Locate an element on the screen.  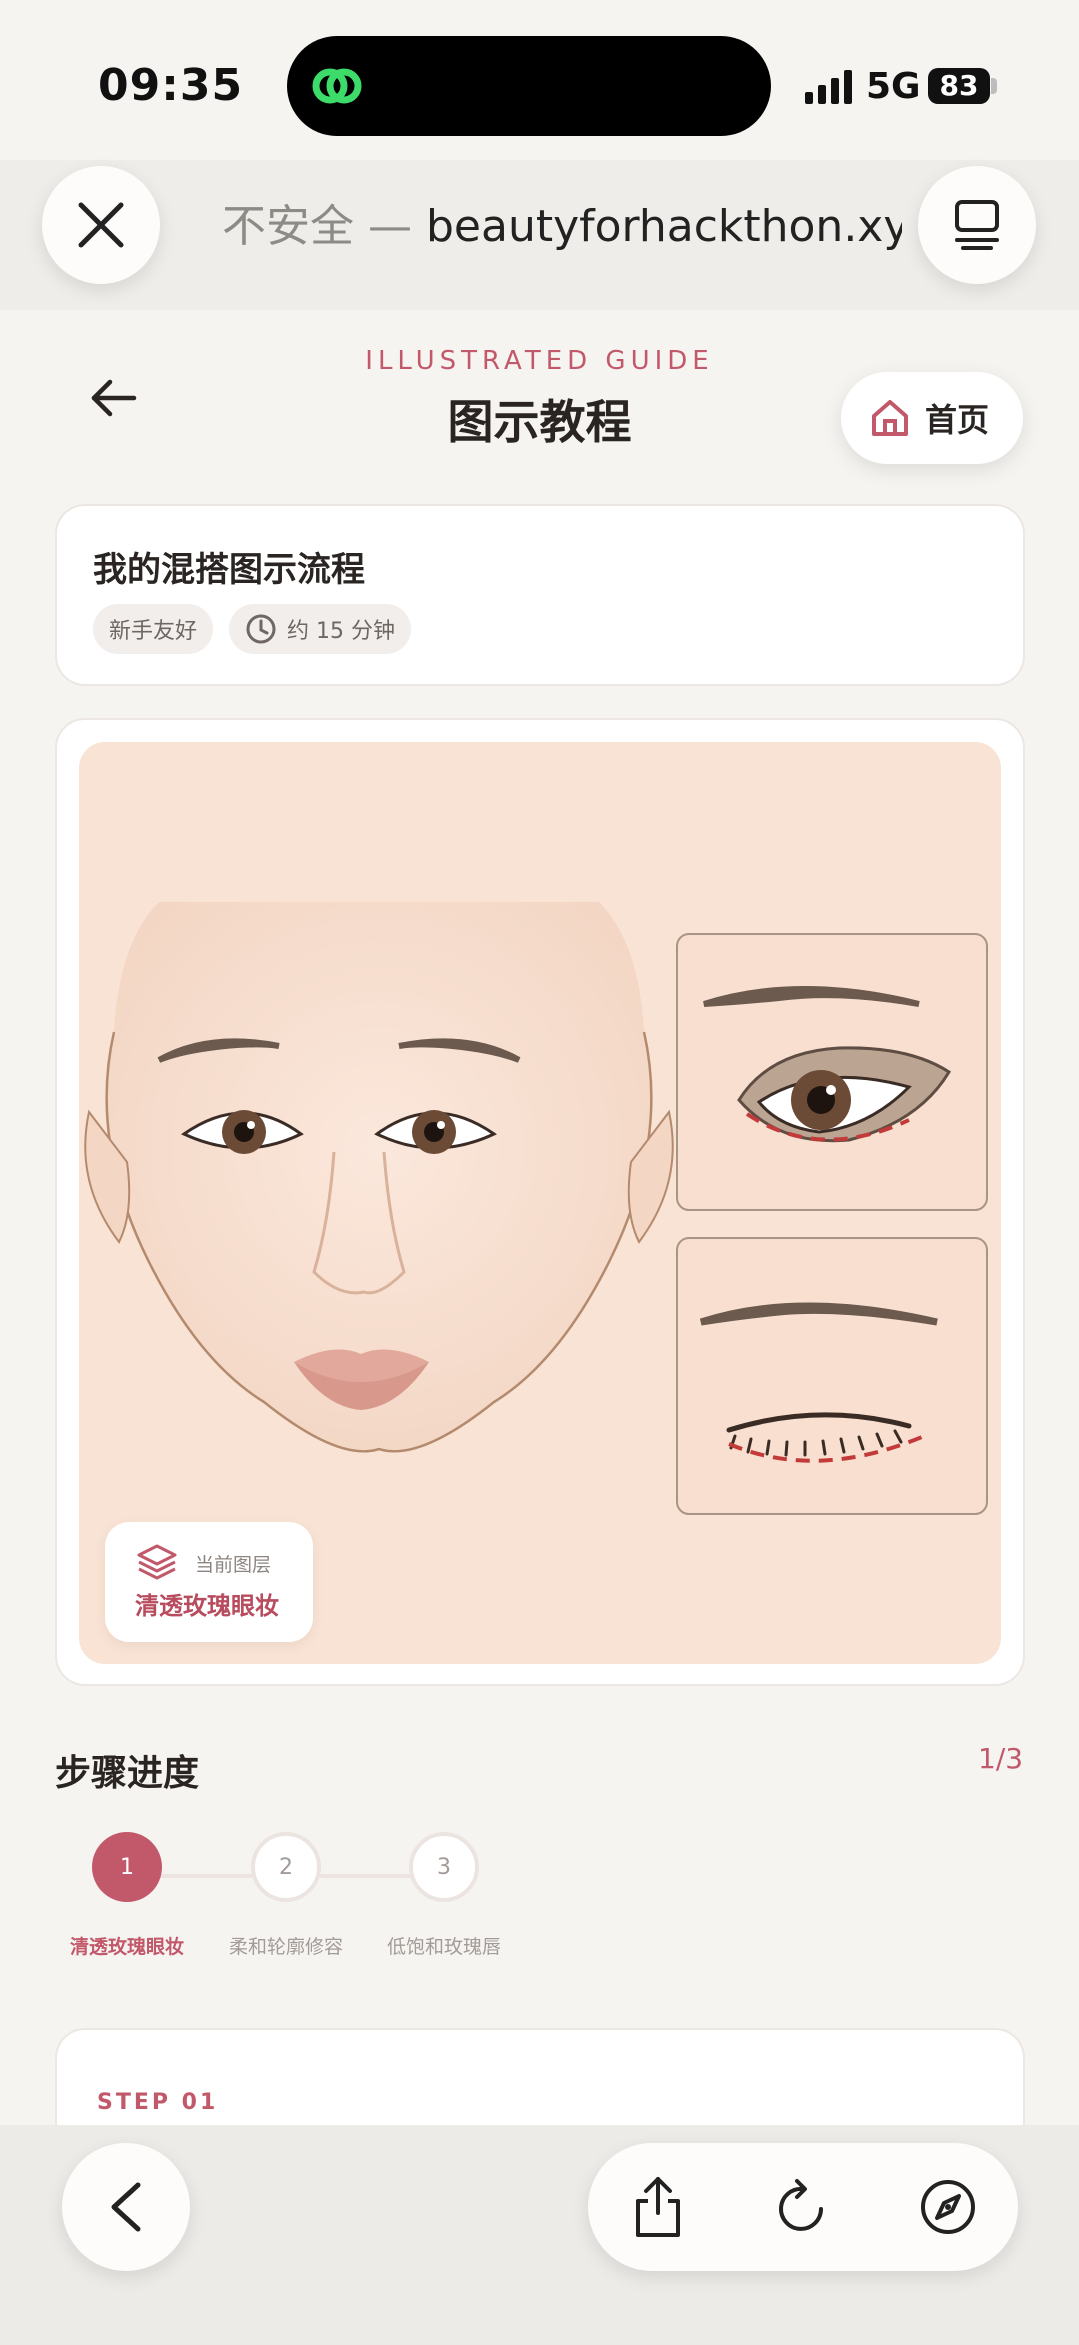
url-field: 不安全 — beautyforhackthon.xyz is located at coordinates (562, 222).